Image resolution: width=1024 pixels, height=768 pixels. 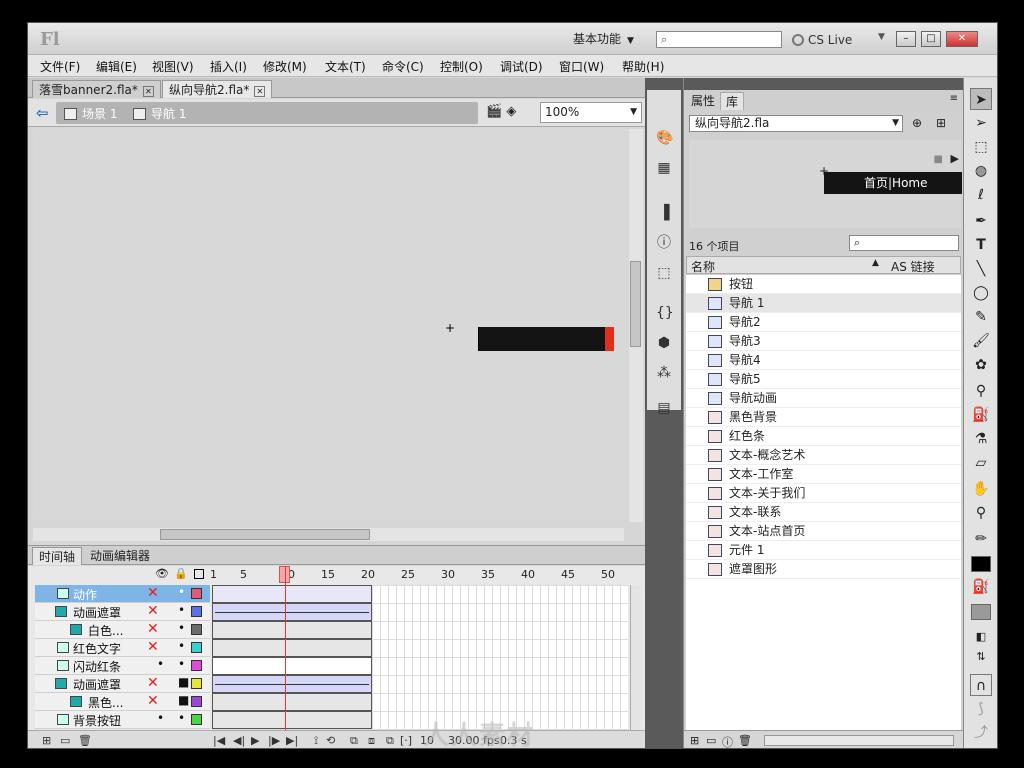 I want to click on close-tab-icon: ✕, so click(x=148, y=91).